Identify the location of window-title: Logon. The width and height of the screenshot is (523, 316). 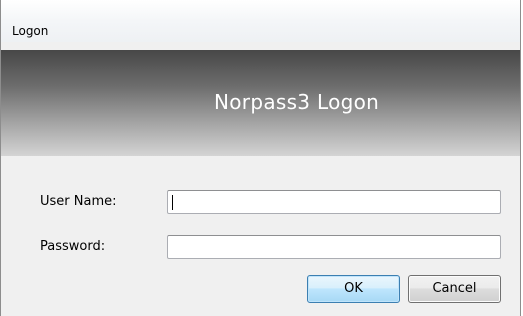
(30, 31).